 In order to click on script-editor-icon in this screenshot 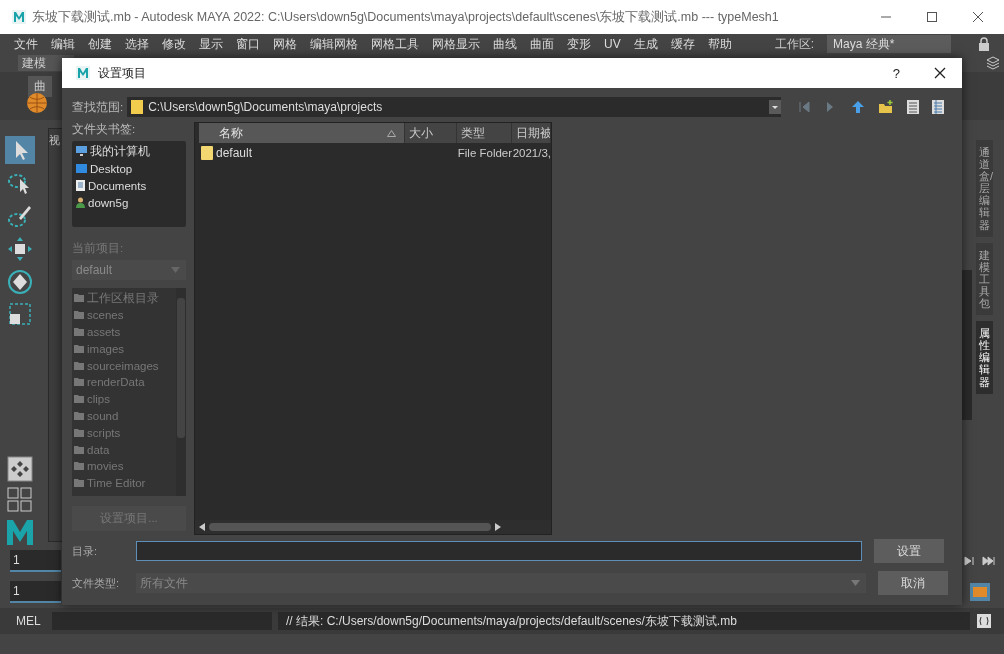, I will do `click(984, 621)`.